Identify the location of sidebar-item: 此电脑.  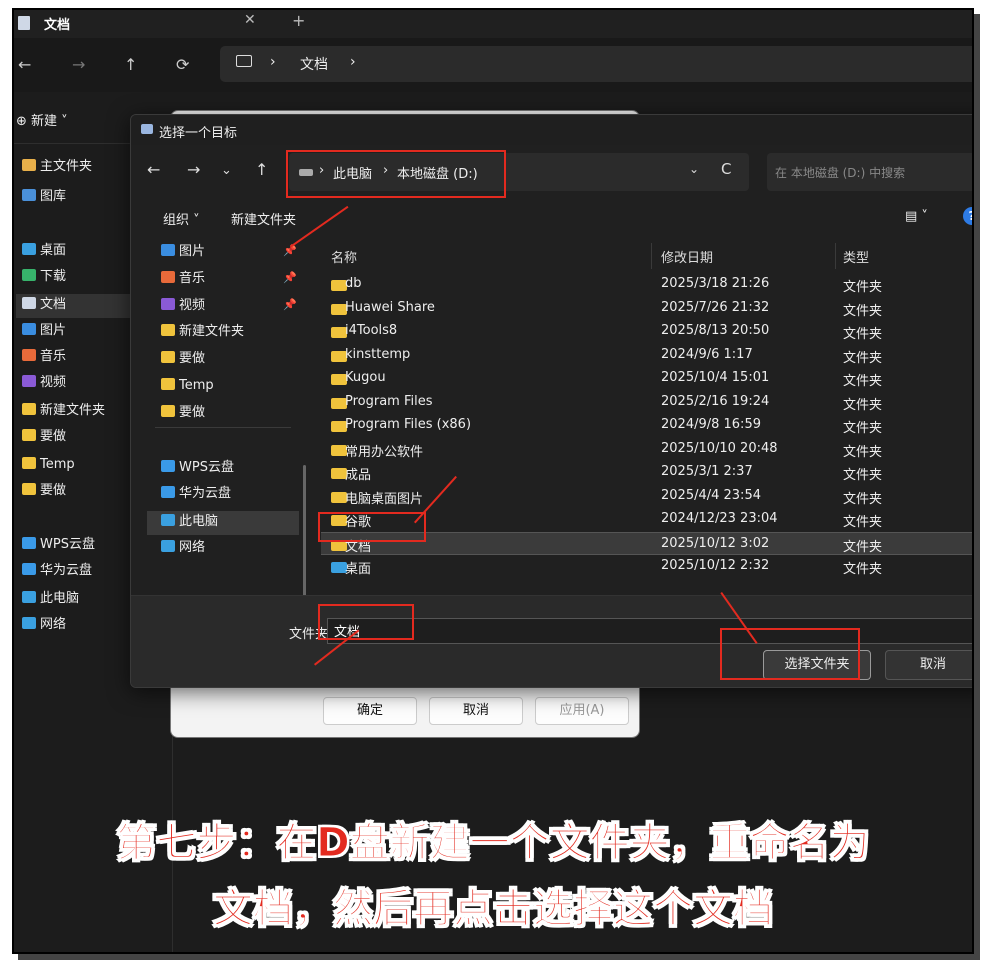
(50, 599).